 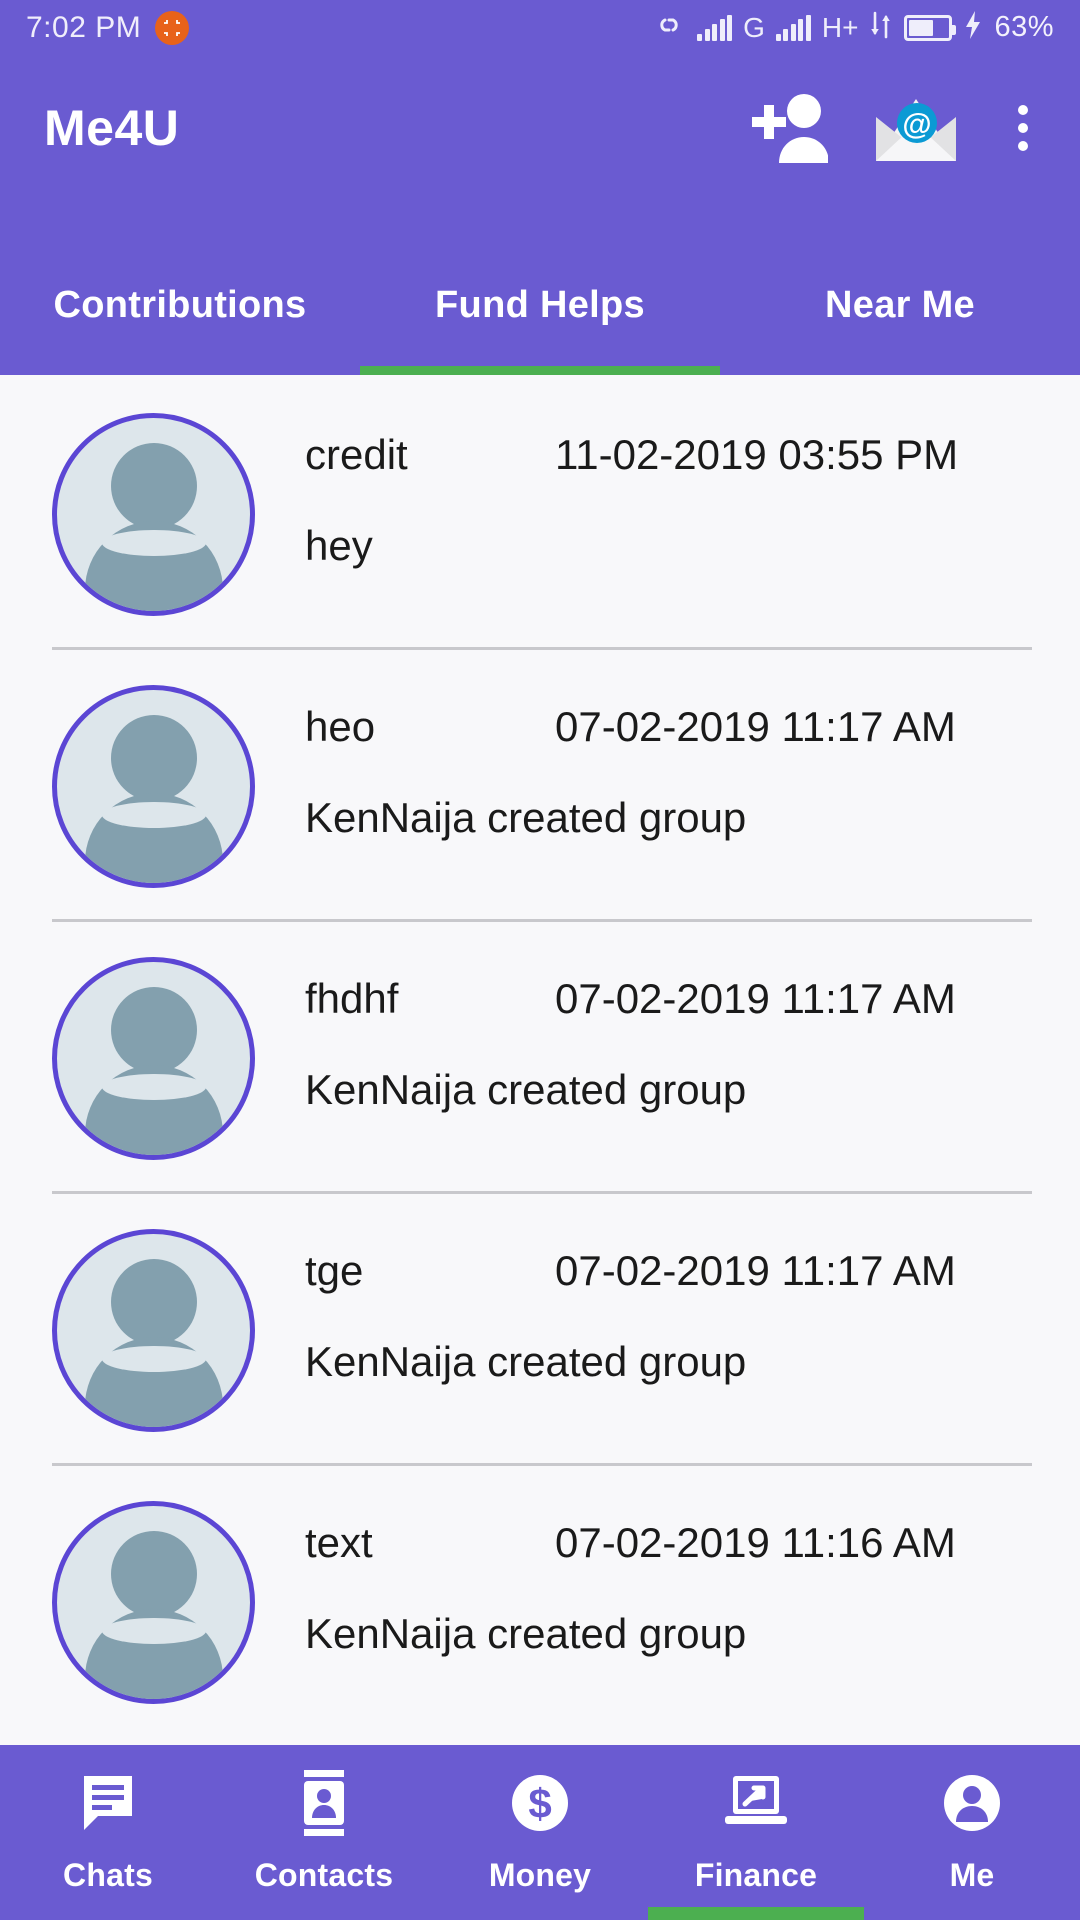 I want to click on nav-item-money: $ Money, so click(x=540, y=1832).